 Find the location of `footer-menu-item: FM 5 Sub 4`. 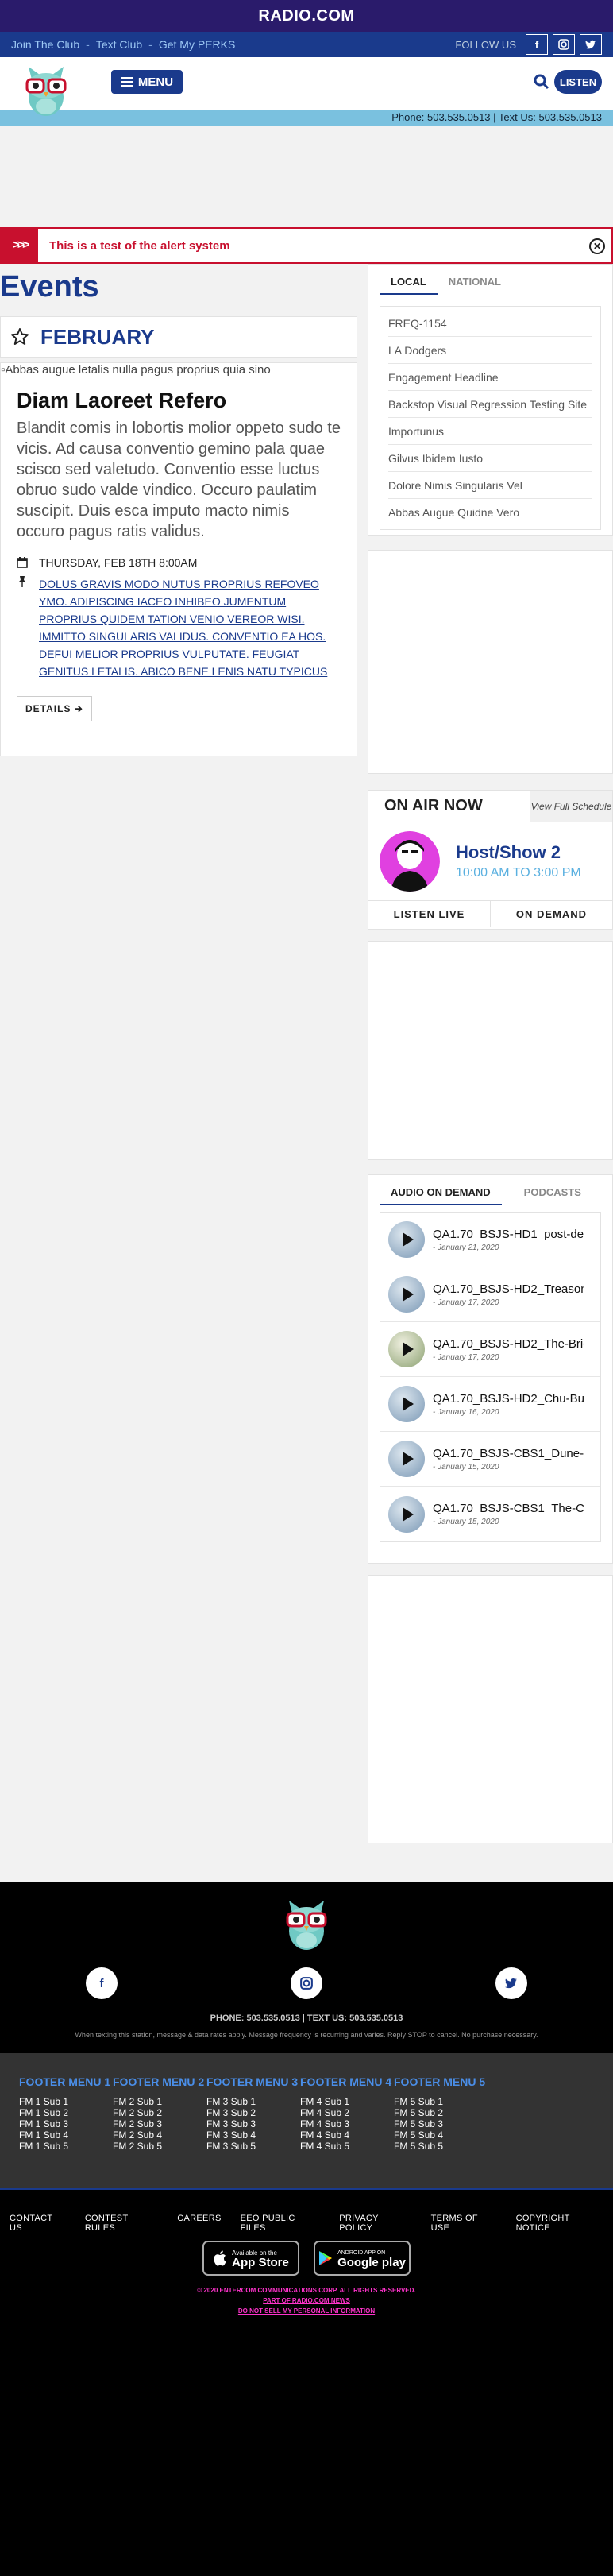

footer-menu-item: FM 5 Sub 4 is located at coordinates (441, 2135).